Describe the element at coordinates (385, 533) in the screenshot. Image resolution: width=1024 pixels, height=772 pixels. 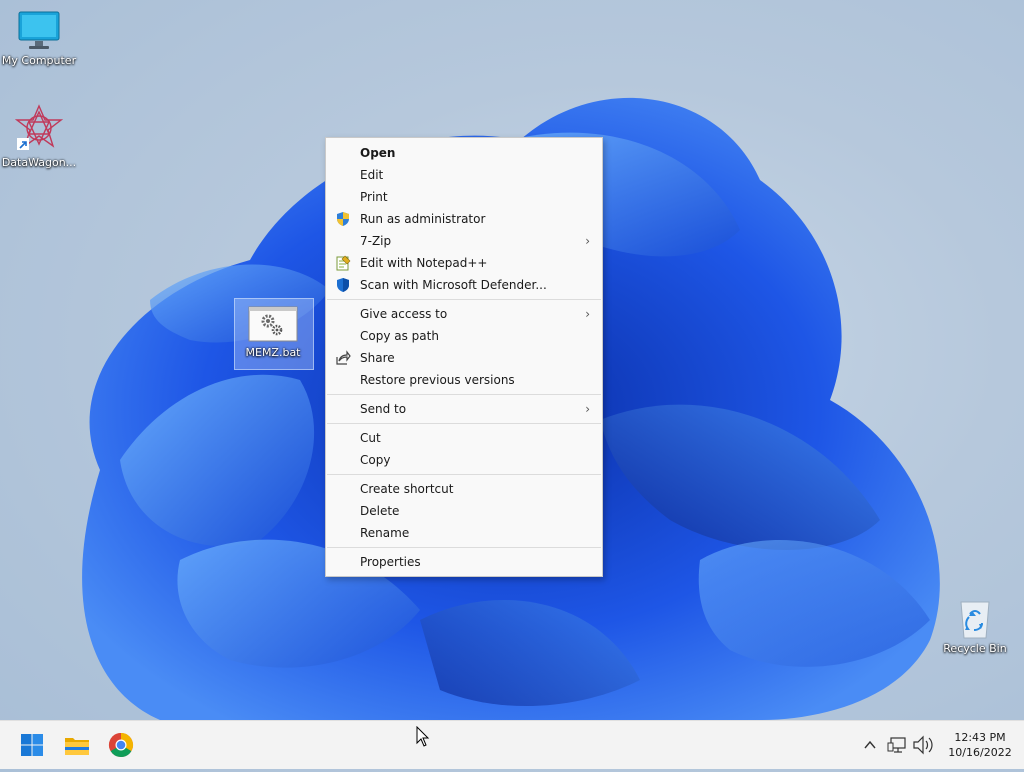
I see `menu-item-label: Rename` at that location.